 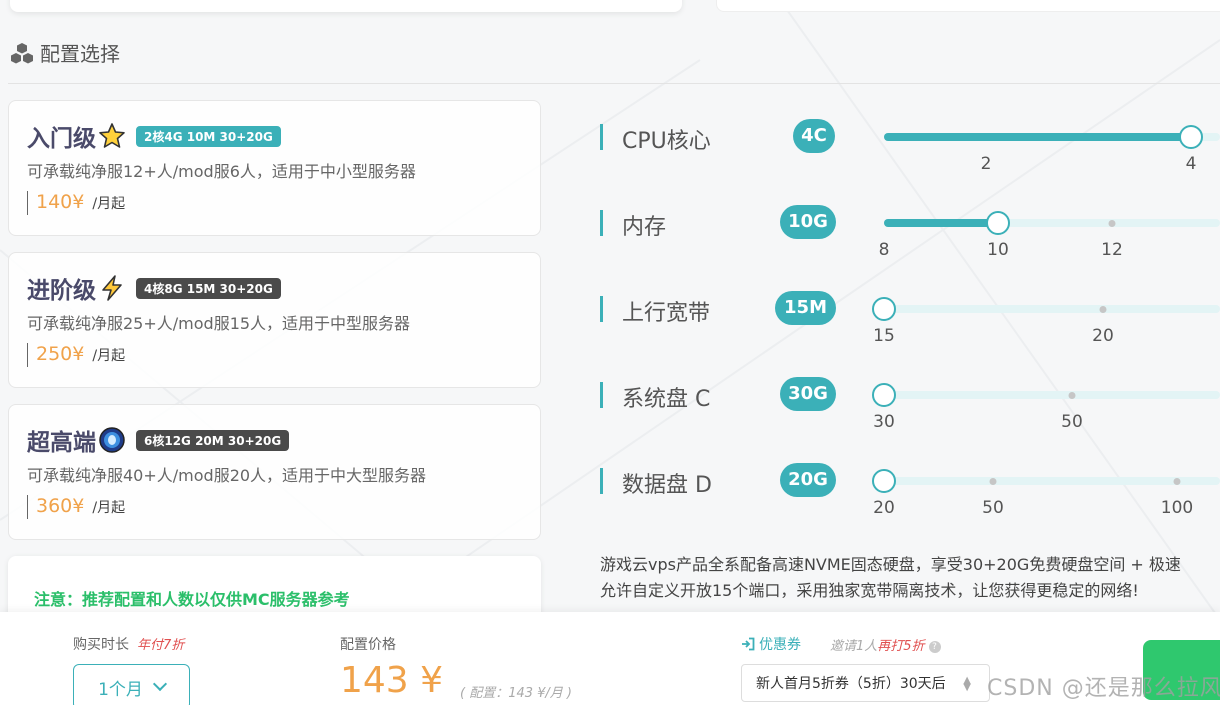 I want to click on duration-discount-hint: 年付7折, so click(x=161, y=645).